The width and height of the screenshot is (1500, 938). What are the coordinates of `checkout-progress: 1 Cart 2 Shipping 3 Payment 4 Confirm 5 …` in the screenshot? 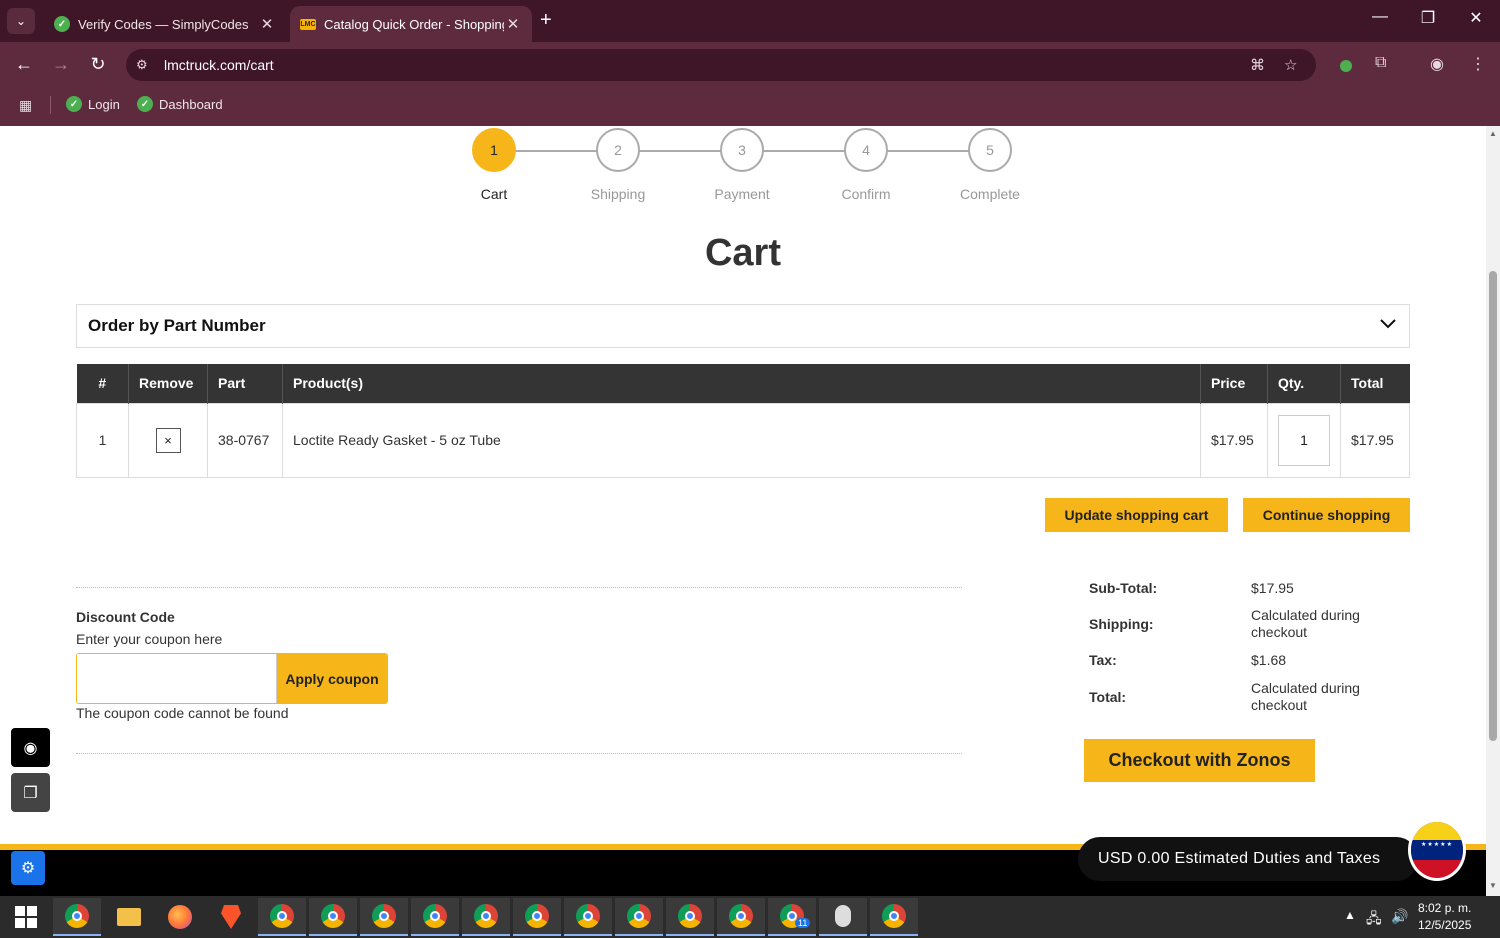 It's located at (750, 168).